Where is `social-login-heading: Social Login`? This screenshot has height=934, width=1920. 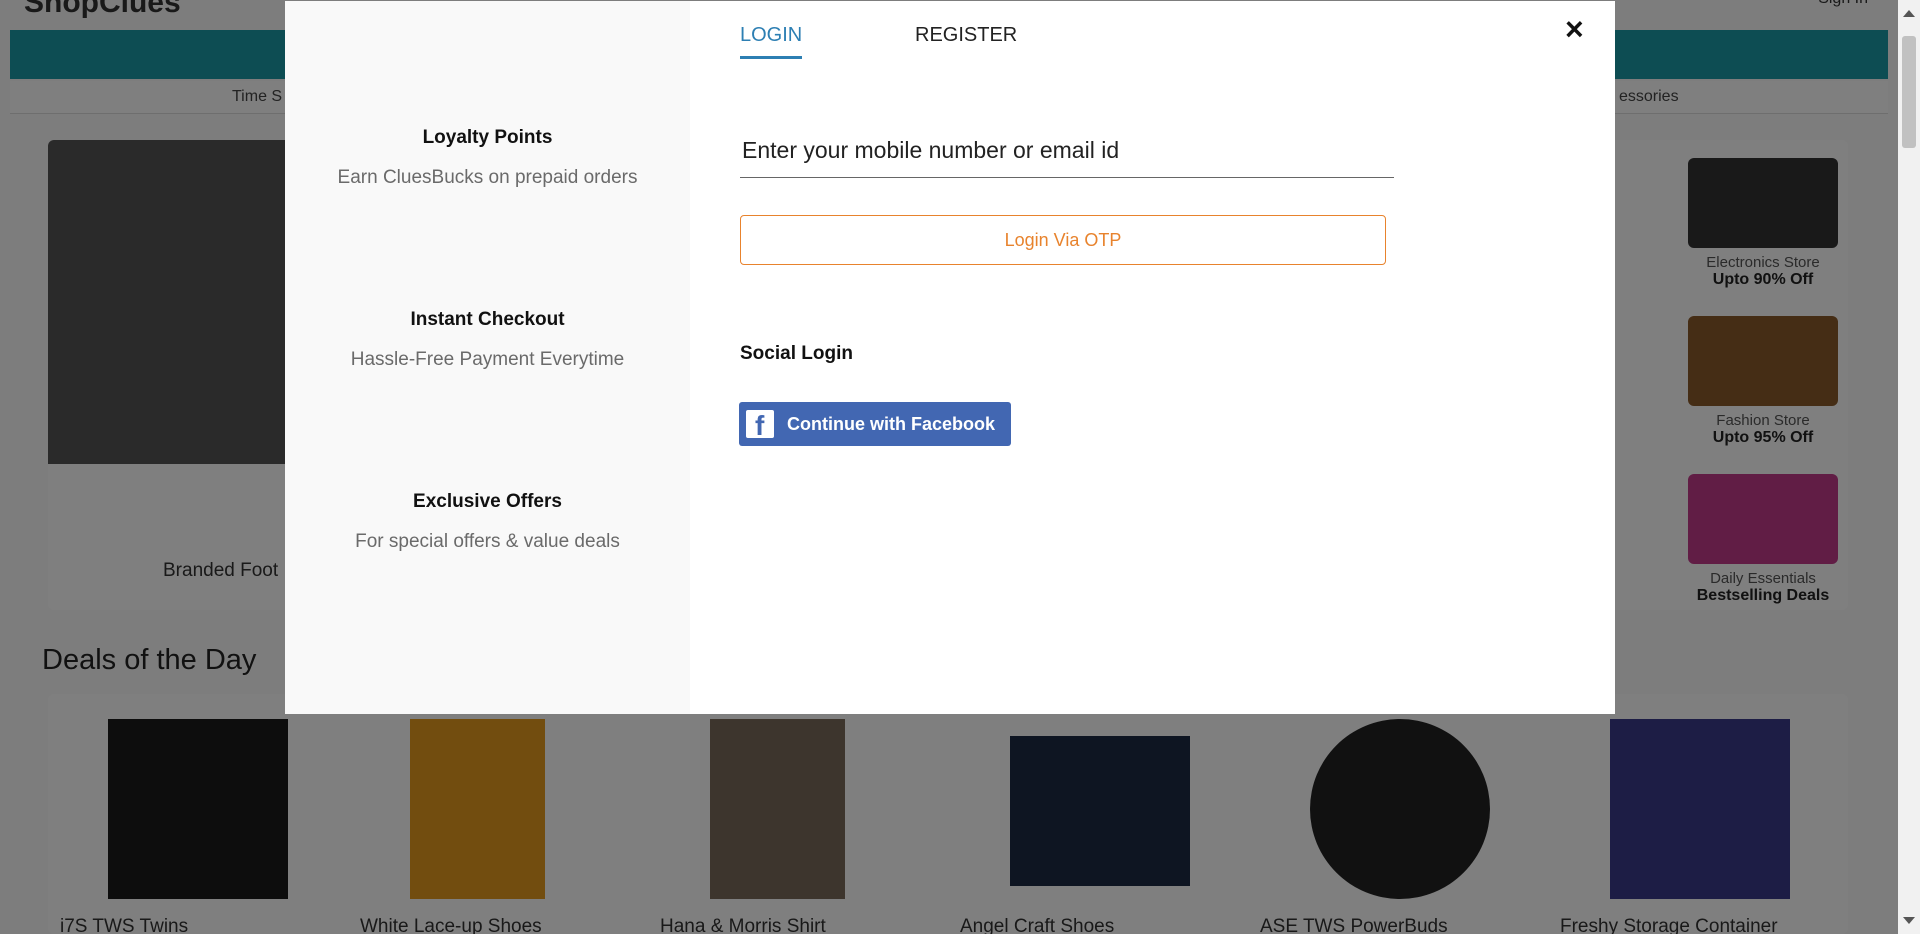 social-login-heading: Social Login is located at coordinates (796, 353).